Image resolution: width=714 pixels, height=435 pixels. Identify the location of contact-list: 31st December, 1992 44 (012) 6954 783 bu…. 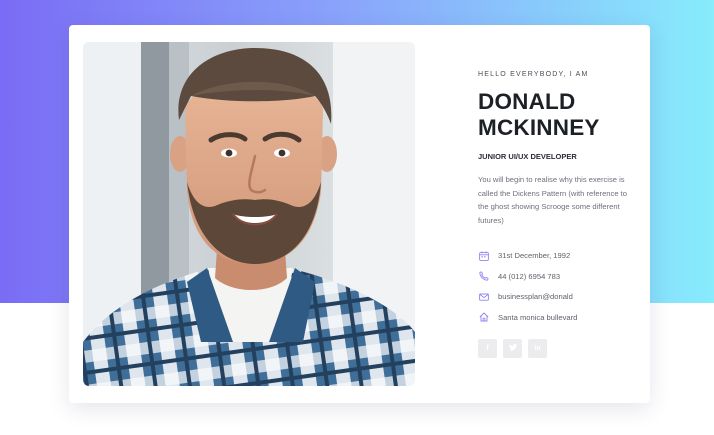
(558, 286).